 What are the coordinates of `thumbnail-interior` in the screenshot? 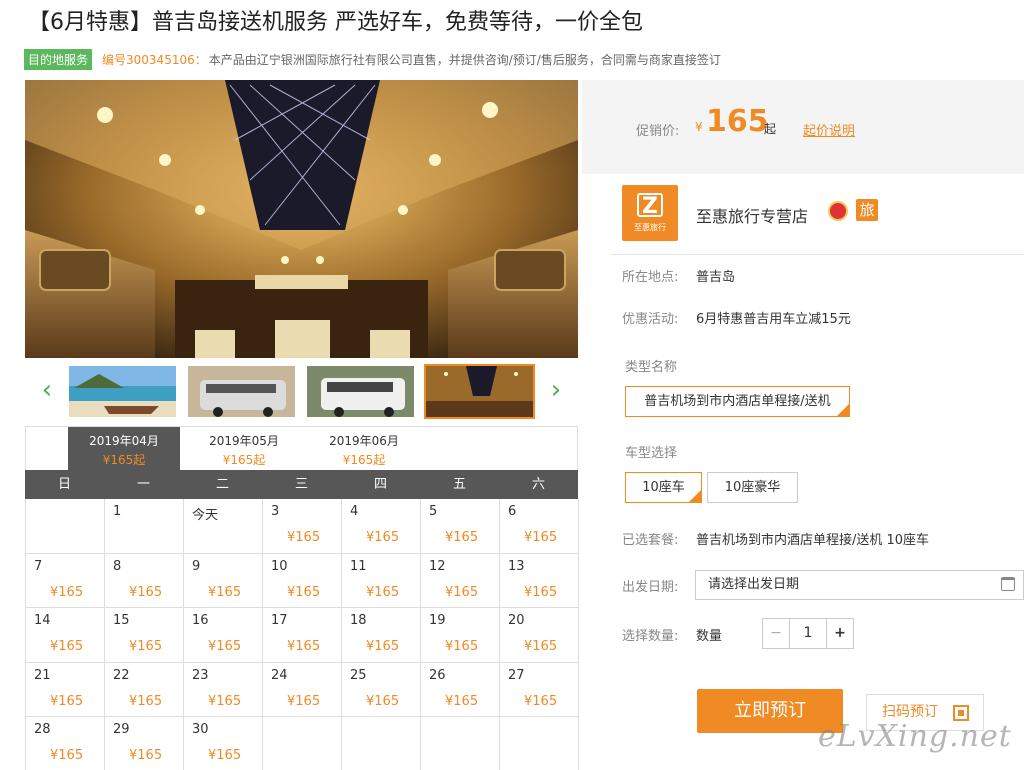 It's located at (479, 391).